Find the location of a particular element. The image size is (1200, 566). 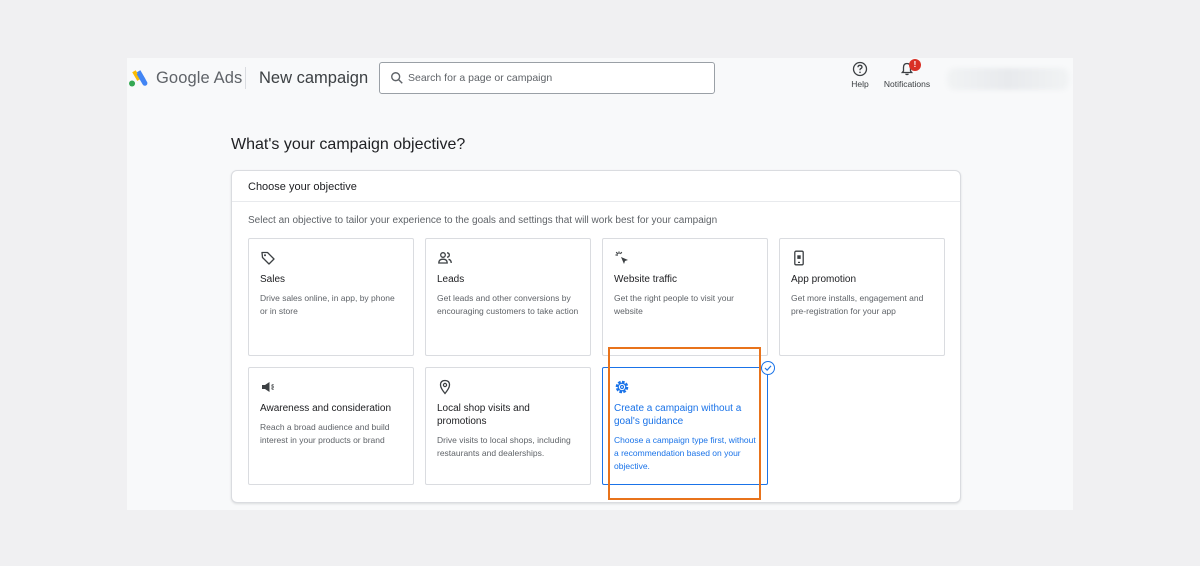

objective-heading: What's your campaign objective? is located at coordinates (348, 144).